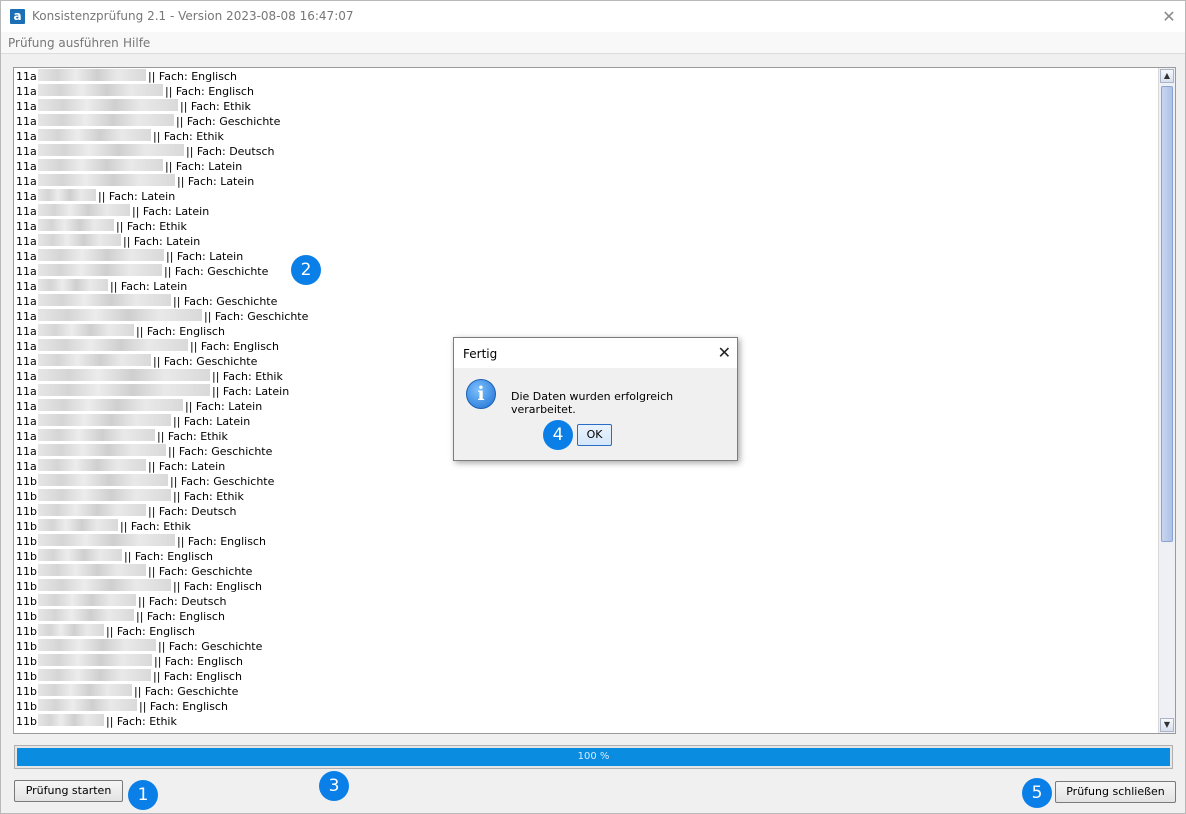 The height and width of the screenshot is (814, 1186). What do you see at coordinates (481, 394) in the screenshot?
I see `info-icon: i` at bounding box center [481, 394].